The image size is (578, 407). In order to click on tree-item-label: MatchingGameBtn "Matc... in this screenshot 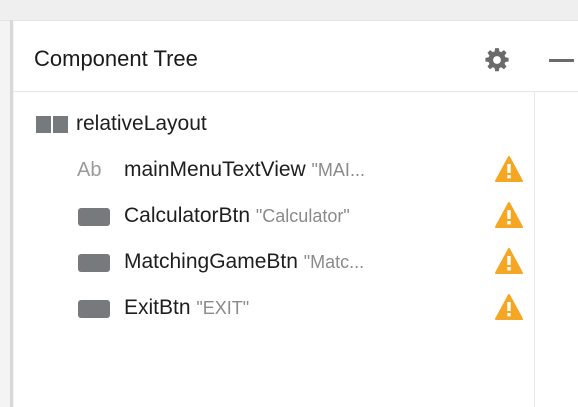, I will do `click(244, 262)`.